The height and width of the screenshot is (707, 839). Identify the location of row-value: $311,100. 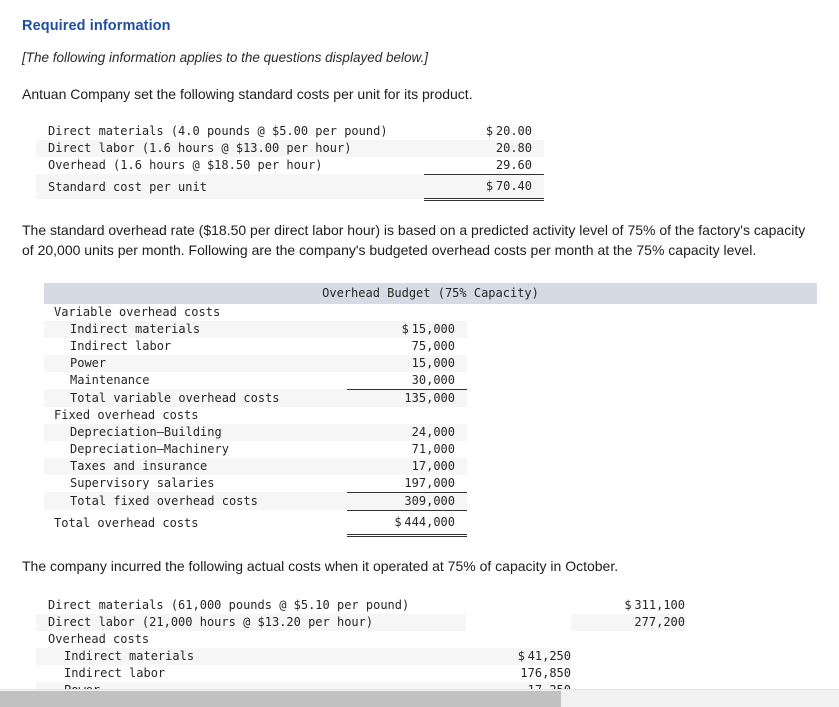
(628, 605).